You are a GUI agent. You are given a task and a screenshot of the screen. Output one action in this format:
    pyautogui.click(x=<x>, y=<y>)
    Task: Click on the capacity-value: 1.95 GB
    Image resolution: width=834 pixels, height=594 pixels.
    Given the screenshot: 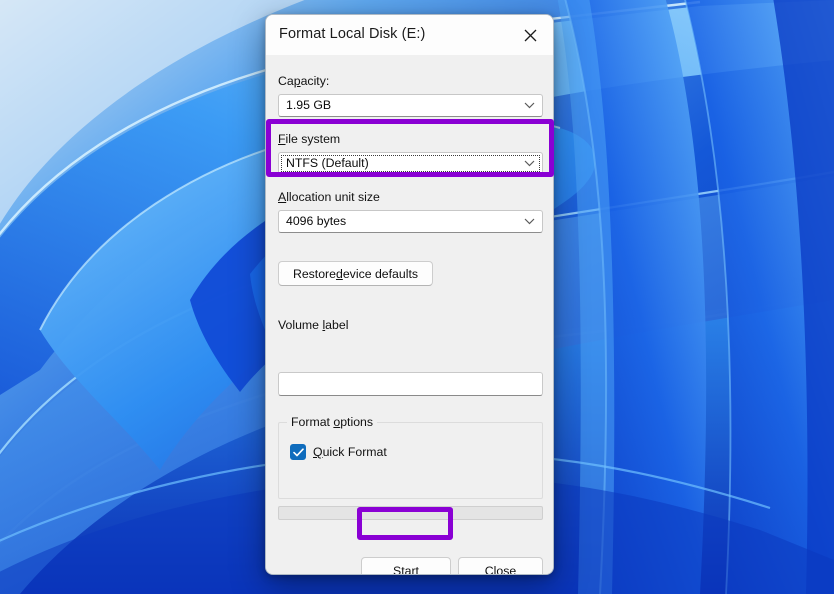 What is the action you would take?
    pyautogui.click(x=309, y=105)
    